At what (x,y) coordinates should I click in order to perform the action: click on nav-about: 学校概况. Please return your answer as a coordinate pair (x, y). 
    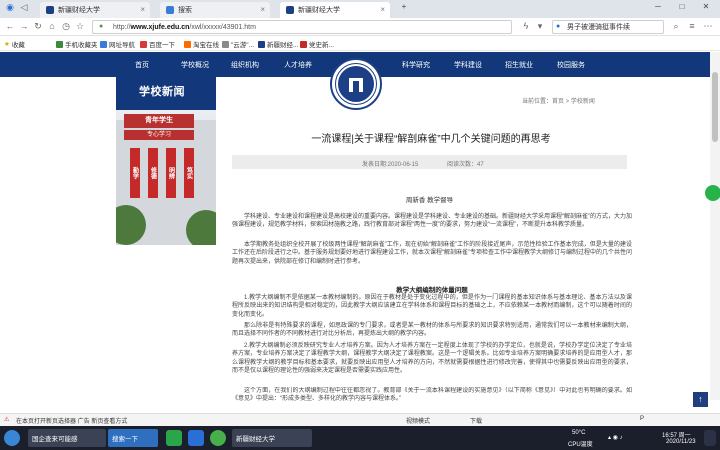
    Looking at the image, I should click on (195, 65).